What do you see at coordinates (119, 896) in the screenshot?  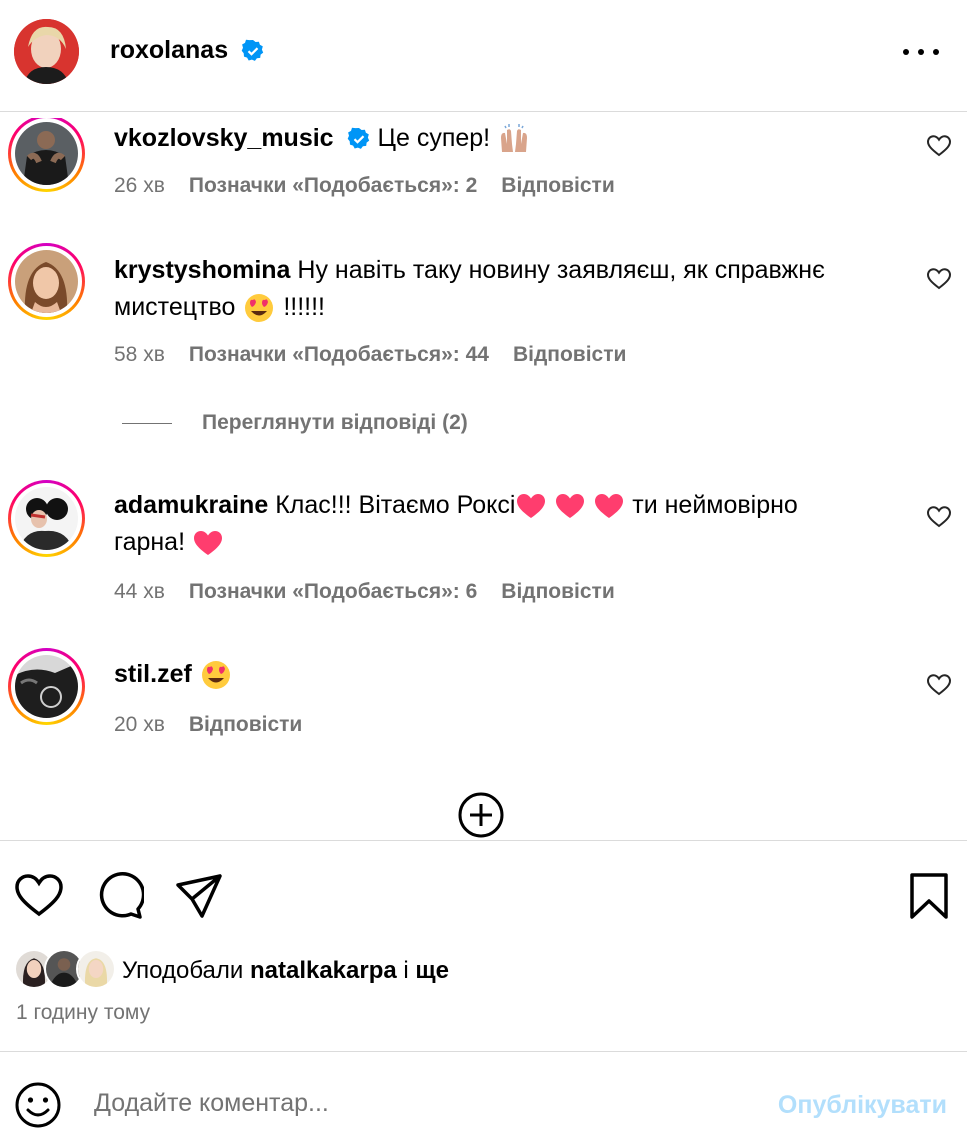 I see `comment-bubble-icon` at bounding box center [119, 896].